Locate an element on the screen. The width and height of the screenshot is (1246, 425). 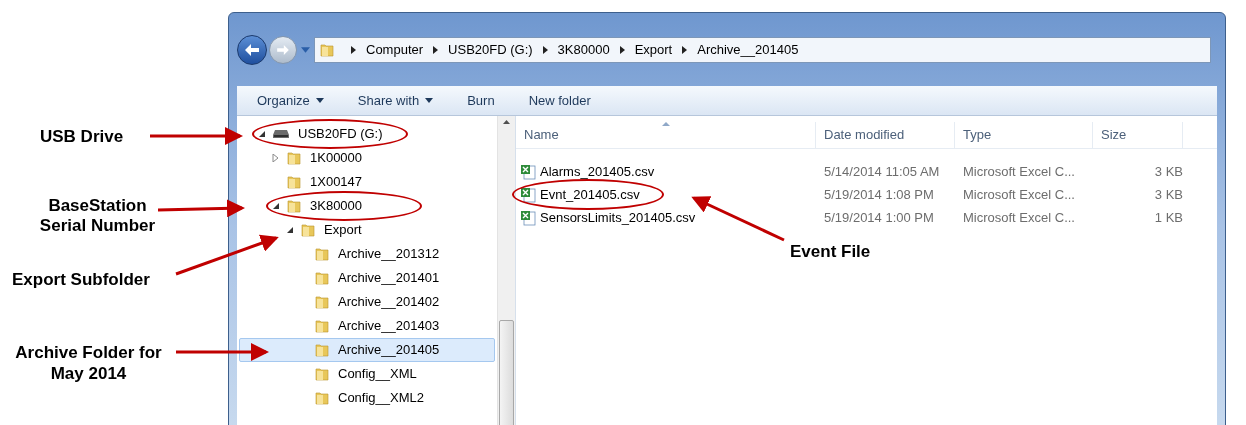
column-header: Size is located at coordinates (1138, 135).